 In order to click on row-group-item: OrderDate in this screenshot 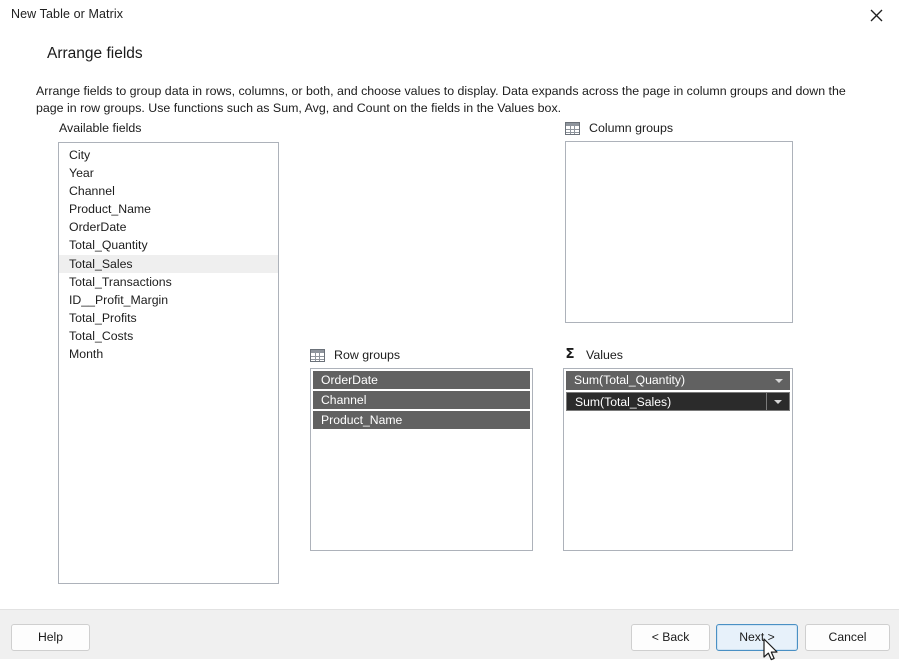, I will do `click(421, 380)`.